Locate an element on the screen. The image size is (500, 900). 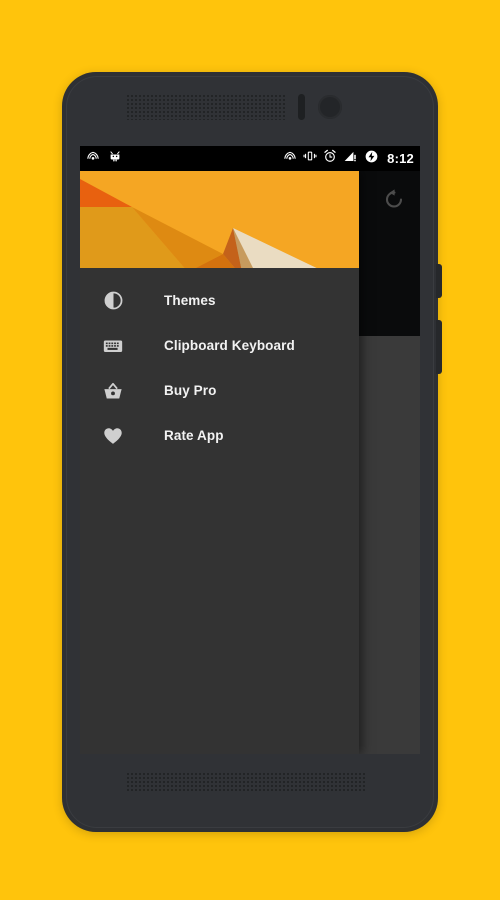
heart-icon is located at coordinates (113, 436).